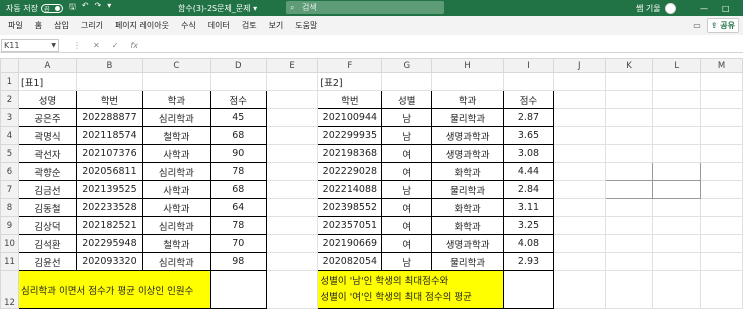  I want to click on table2-cell: 202398552, so click(350, 207).